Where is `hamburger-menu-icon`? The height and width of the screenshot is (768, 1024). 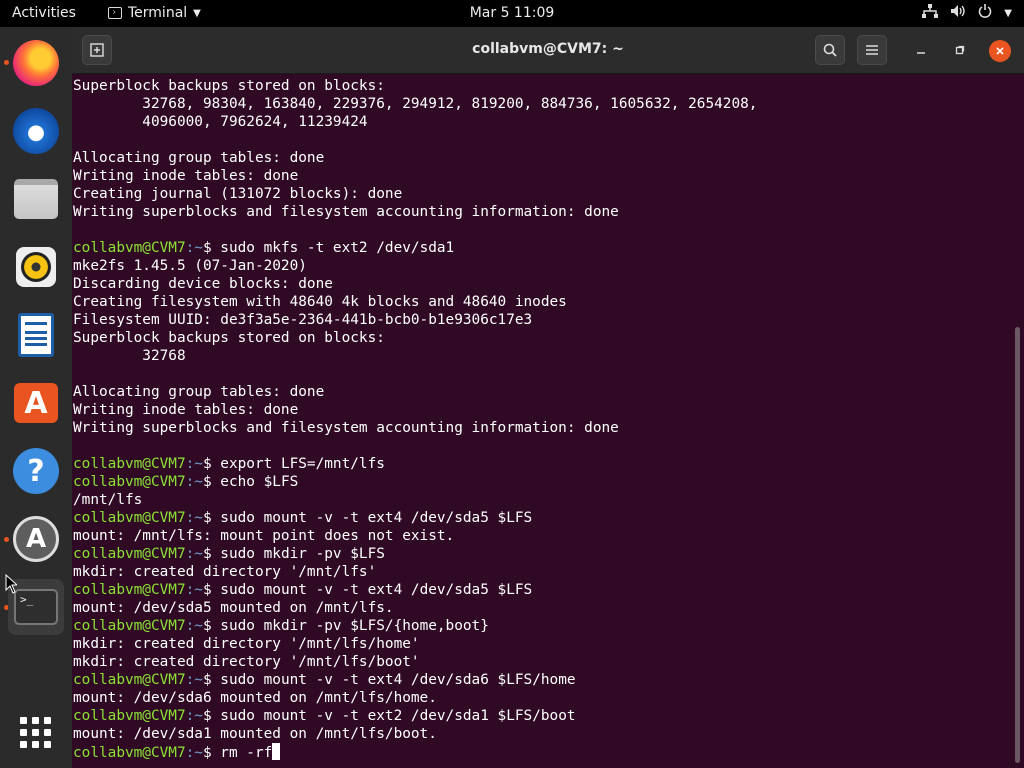 hamburger-menu-icon is located at coordinates (872, 50).